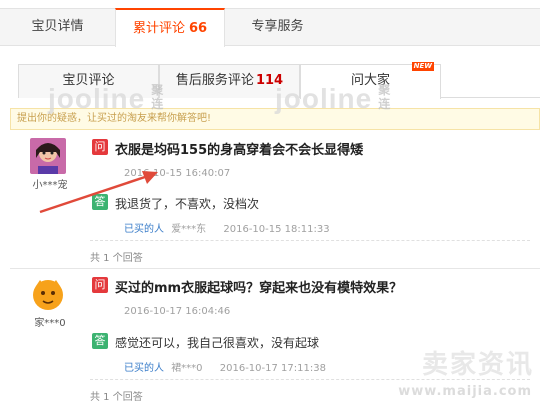  What do you see at coordinates (465, 391) in the screenshot?
I see `brand-url: www.maijia.com` at bounding box center [465, 391].